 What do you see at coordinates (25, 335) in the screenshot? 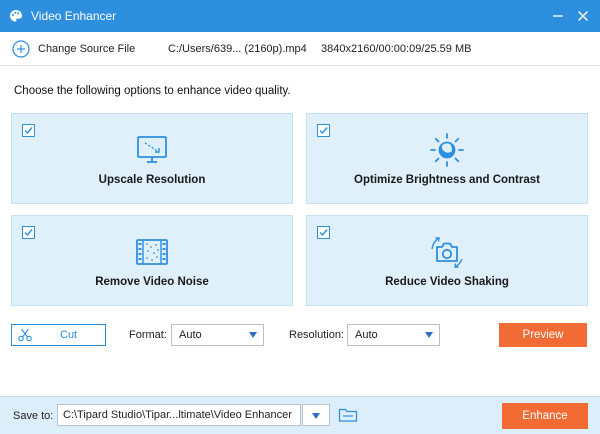
I see `scissors-icon` at bounding box center [25, 335].